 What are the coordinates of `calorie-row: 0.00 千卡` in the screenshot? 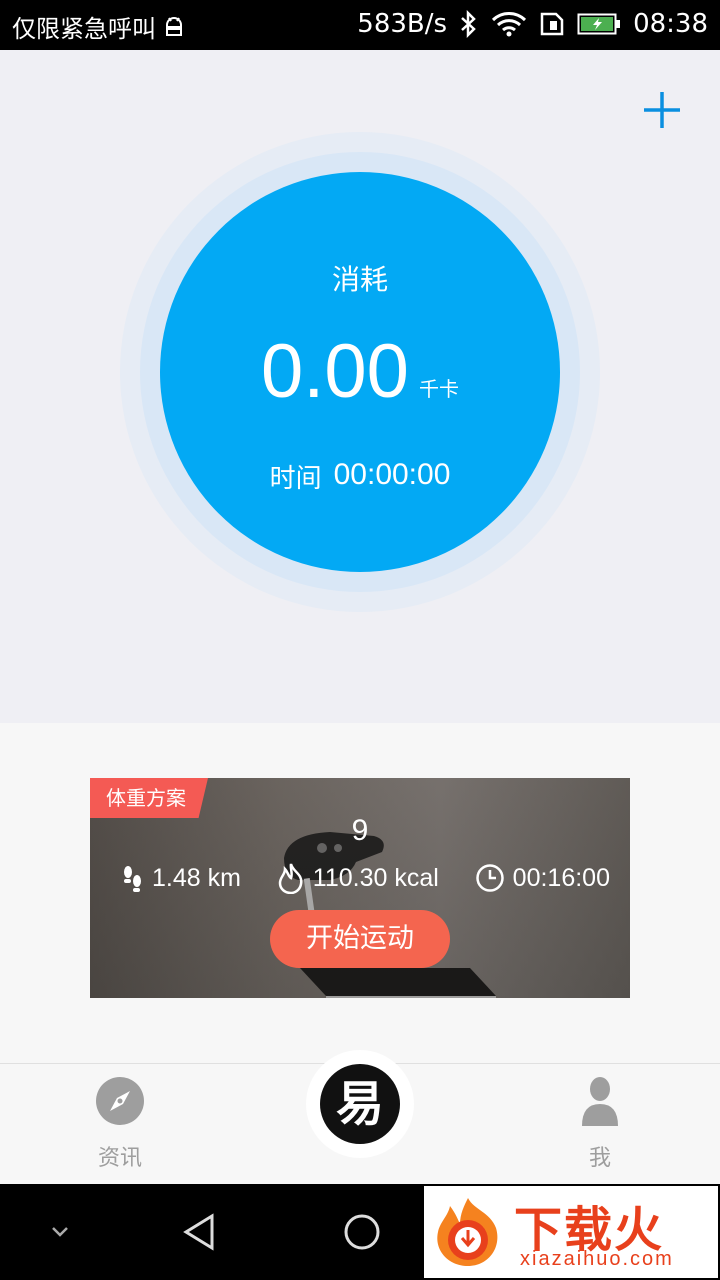 It's located at (360, 372).